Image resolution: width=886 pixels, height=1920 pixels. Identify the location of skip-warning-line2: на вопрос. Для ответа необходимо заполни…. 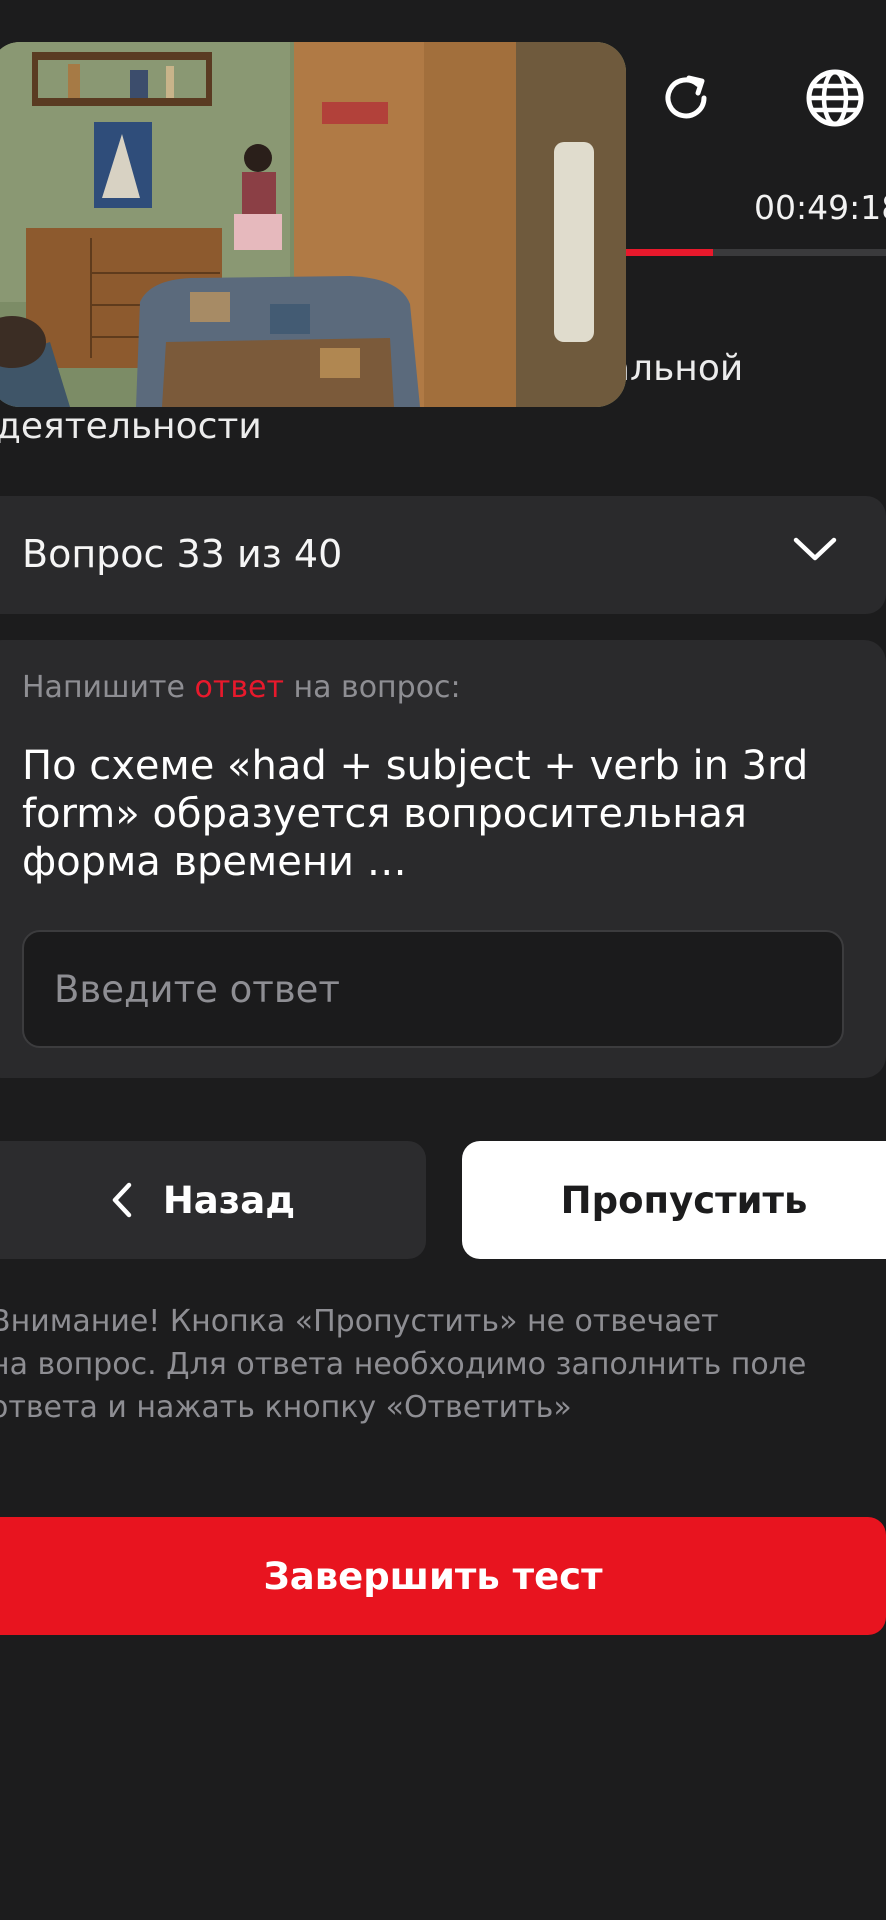
(403, 1364).